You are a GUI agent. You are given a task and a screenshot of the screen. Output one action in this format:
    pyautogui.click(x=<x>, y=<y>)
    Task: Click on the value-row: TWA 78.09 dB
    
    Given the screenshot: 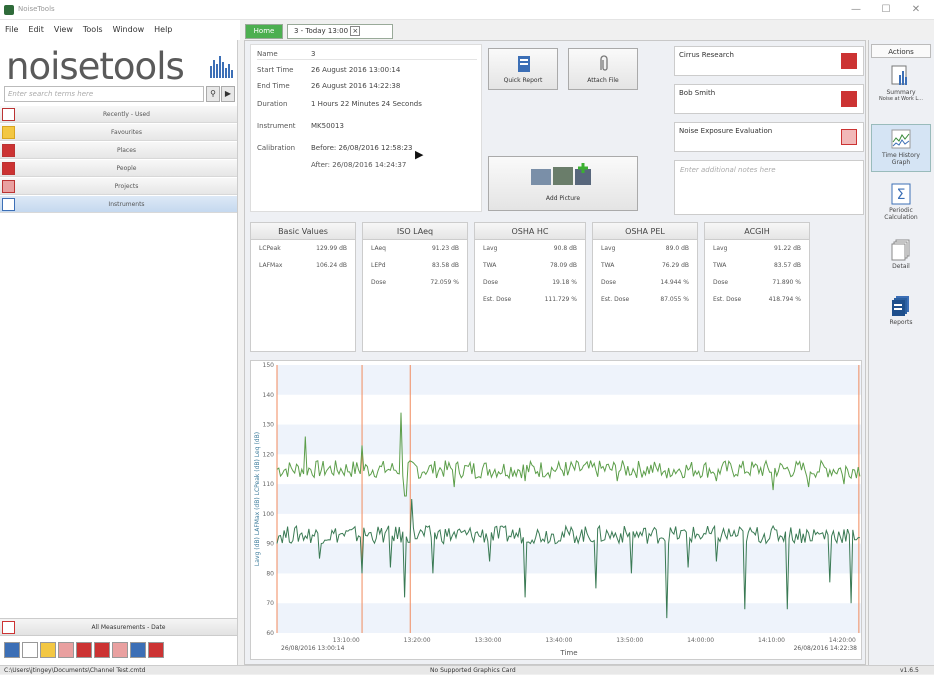 What is the action you would take?
    pyautogui.click(x=530, y=265)
    